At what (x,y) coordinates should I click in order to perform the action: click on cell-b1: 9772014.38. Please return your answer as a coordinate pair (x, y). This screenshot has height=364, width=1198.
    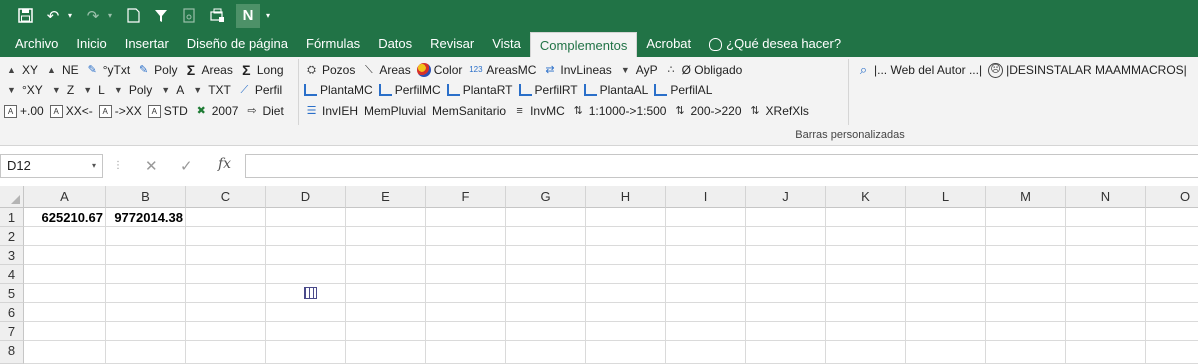
    Looking at the image, I should click on (146, 217).